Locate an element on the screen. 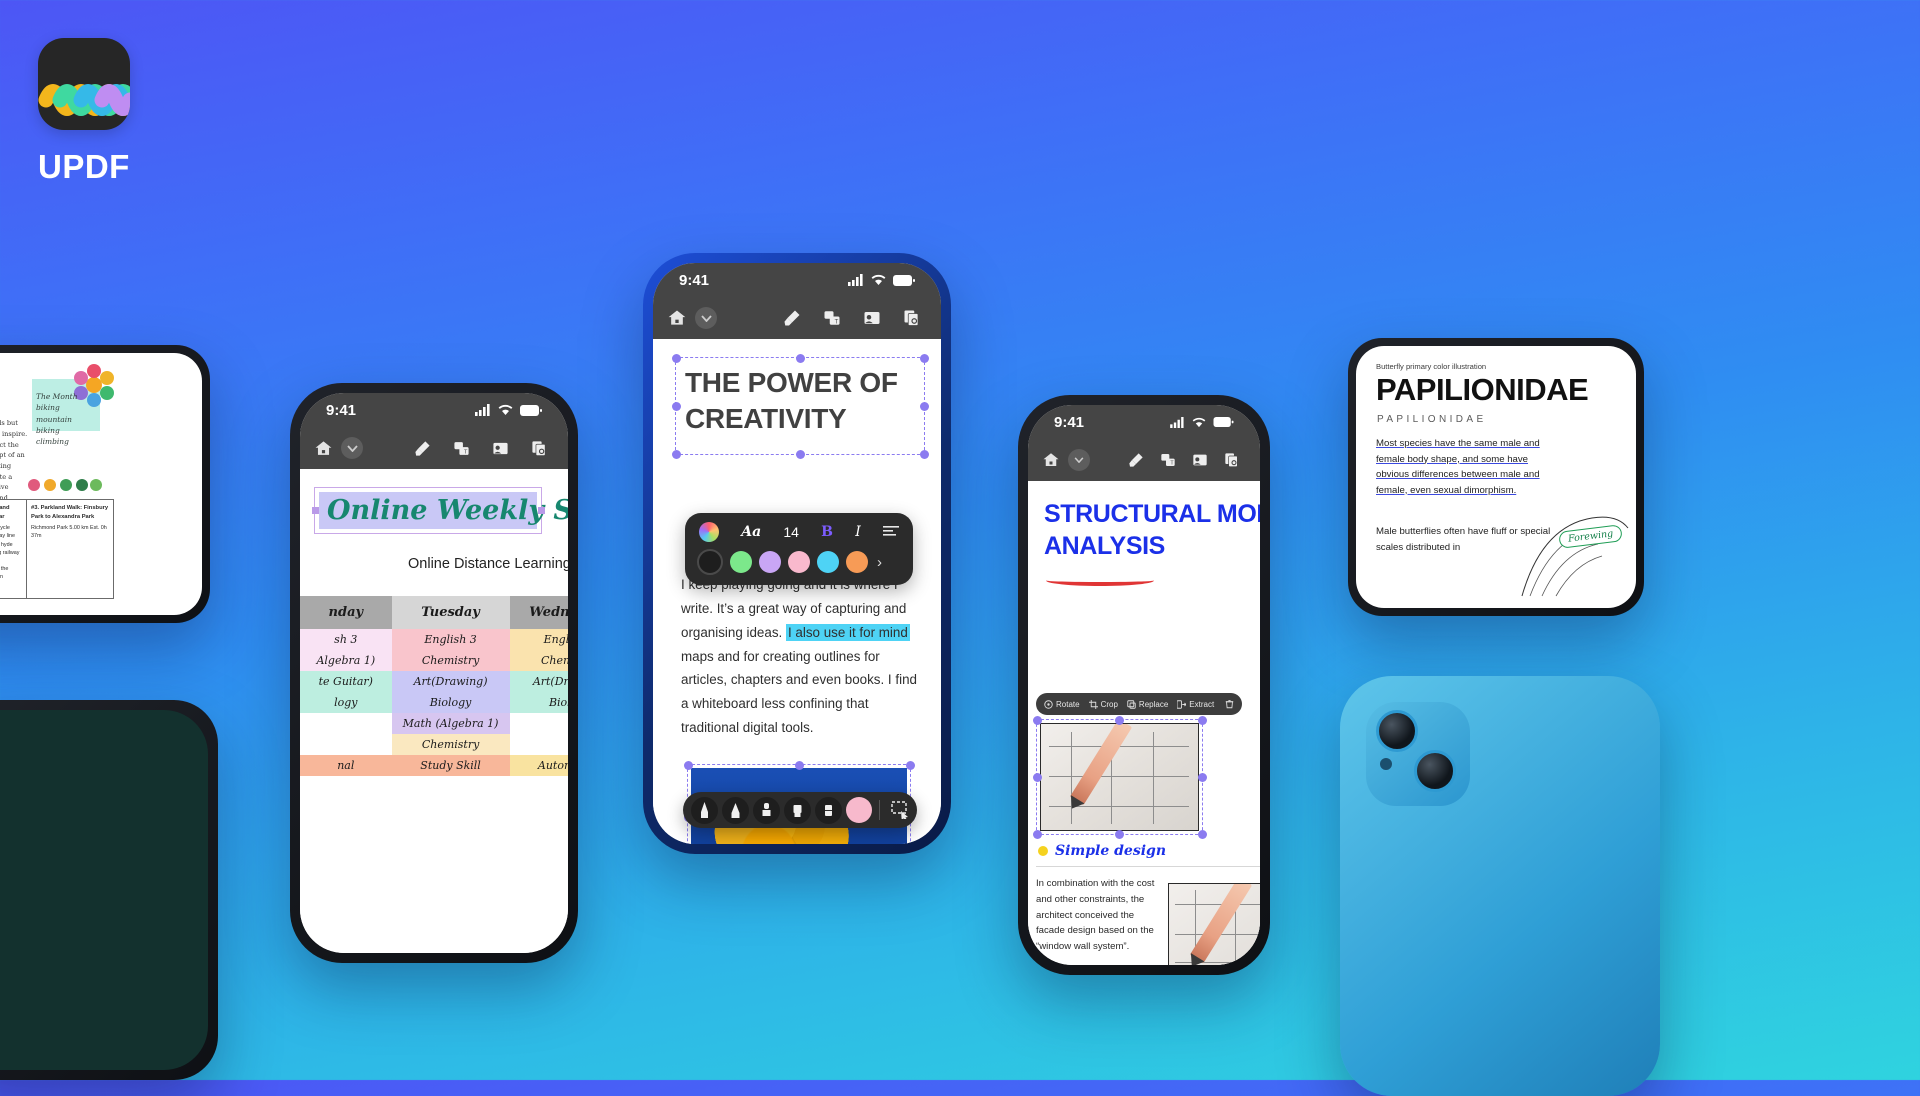 The width and height of the screenshot is (1920, 1096). structural-title-line2: ANALYSIS is located at coordinates (1104, 546).